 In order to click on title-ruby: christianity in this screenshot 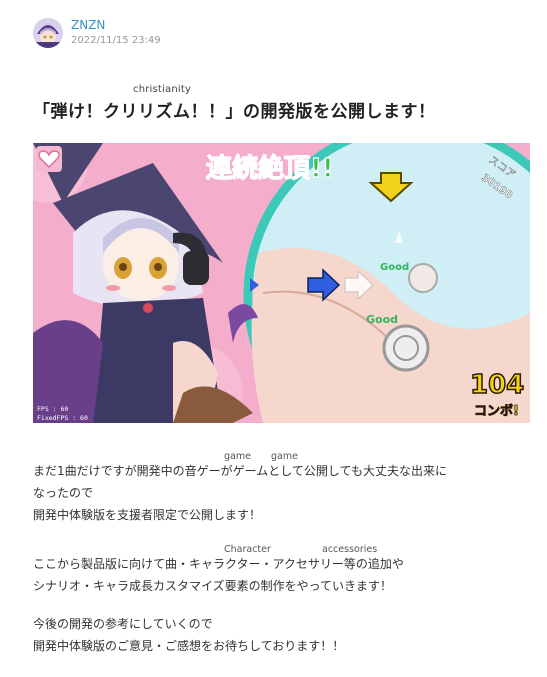, I will do `click(162, 89)`.